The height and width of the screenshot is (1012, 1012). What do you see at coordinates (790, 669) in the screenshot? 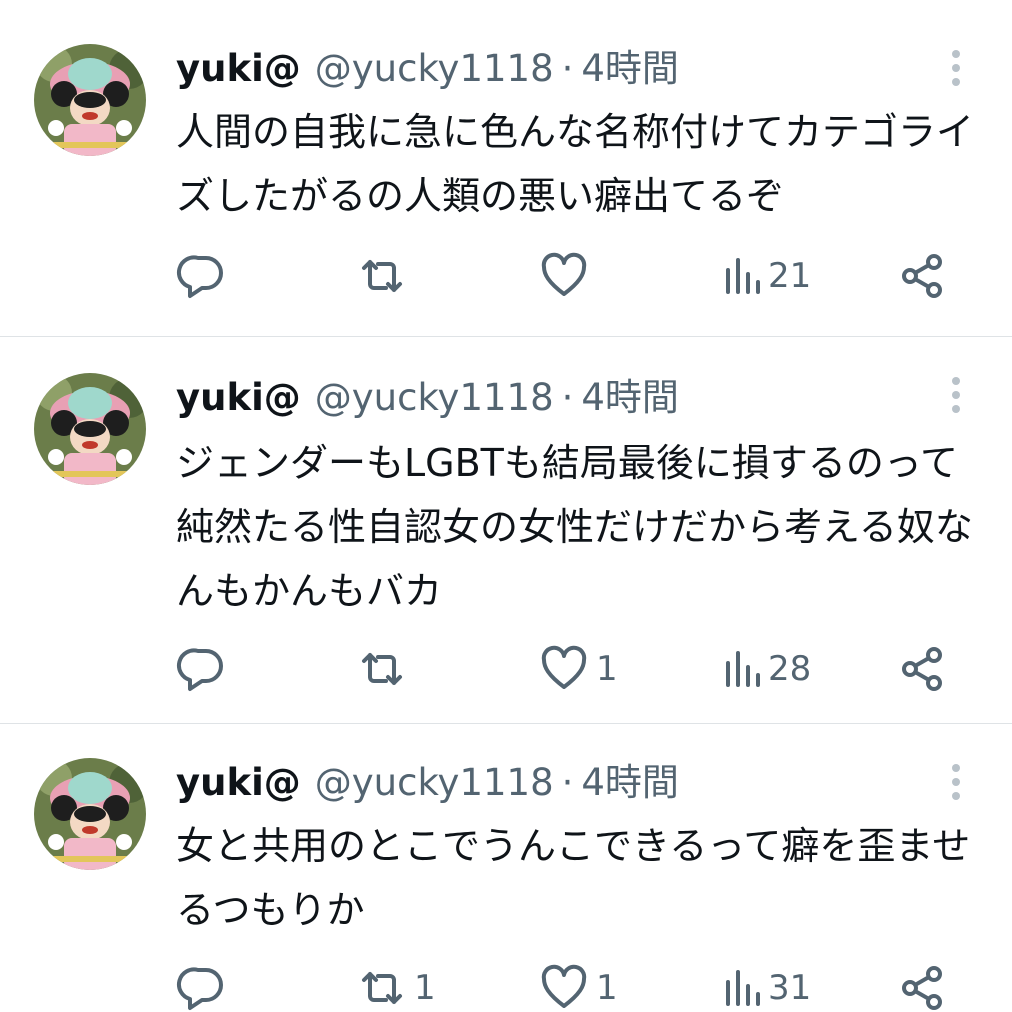
I see `views-count: 28` at bounding box center [790, 669].